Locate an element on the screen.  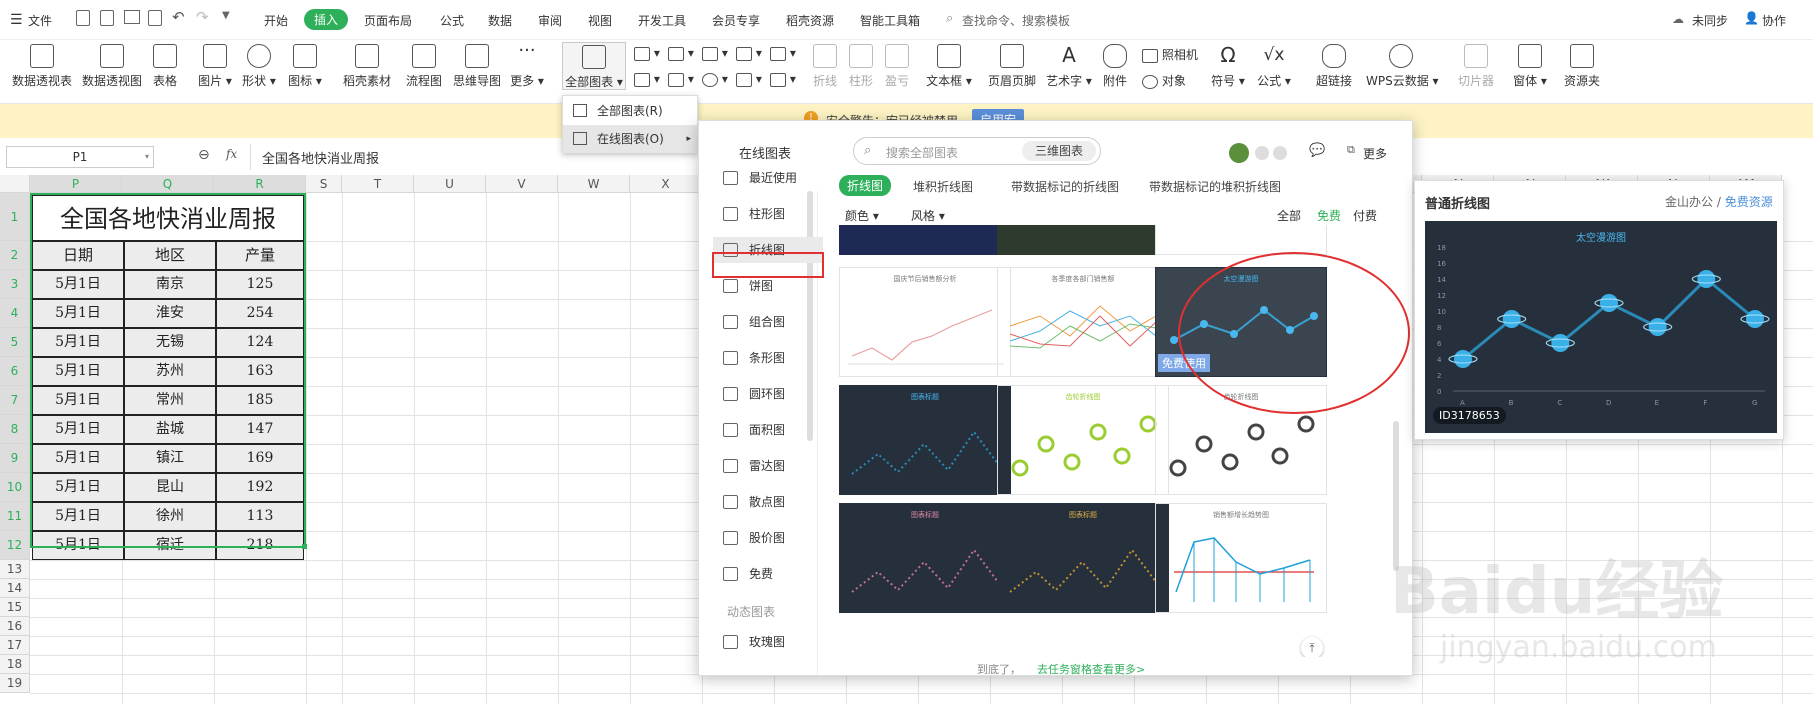
save-icon is located at coordinates (83, 18).